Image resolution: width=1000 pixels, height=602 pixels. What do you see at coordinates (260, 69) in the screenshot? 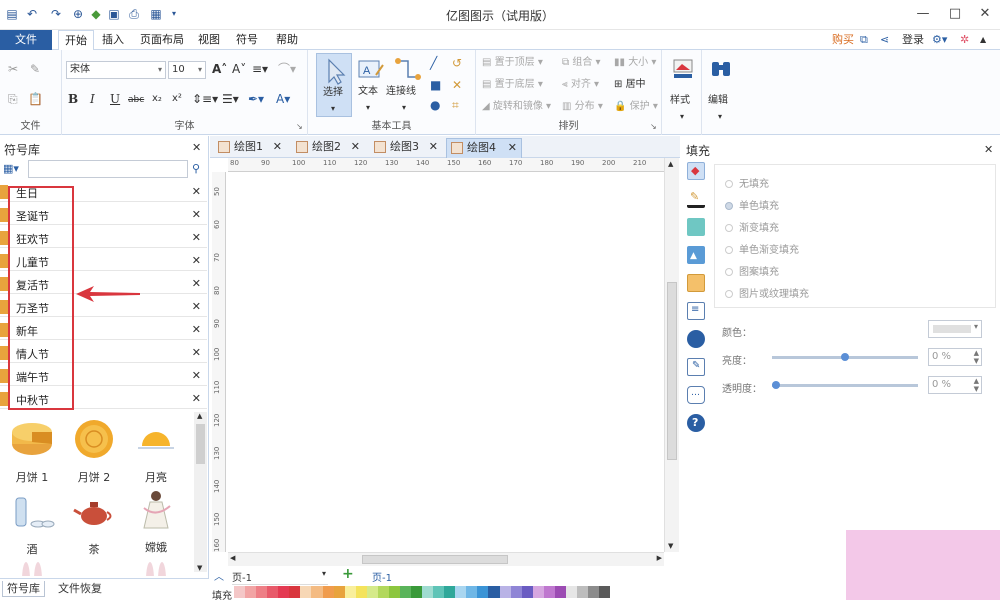
I see `line-spacing-icon: ≡▾` at bounding box center [260, 69].